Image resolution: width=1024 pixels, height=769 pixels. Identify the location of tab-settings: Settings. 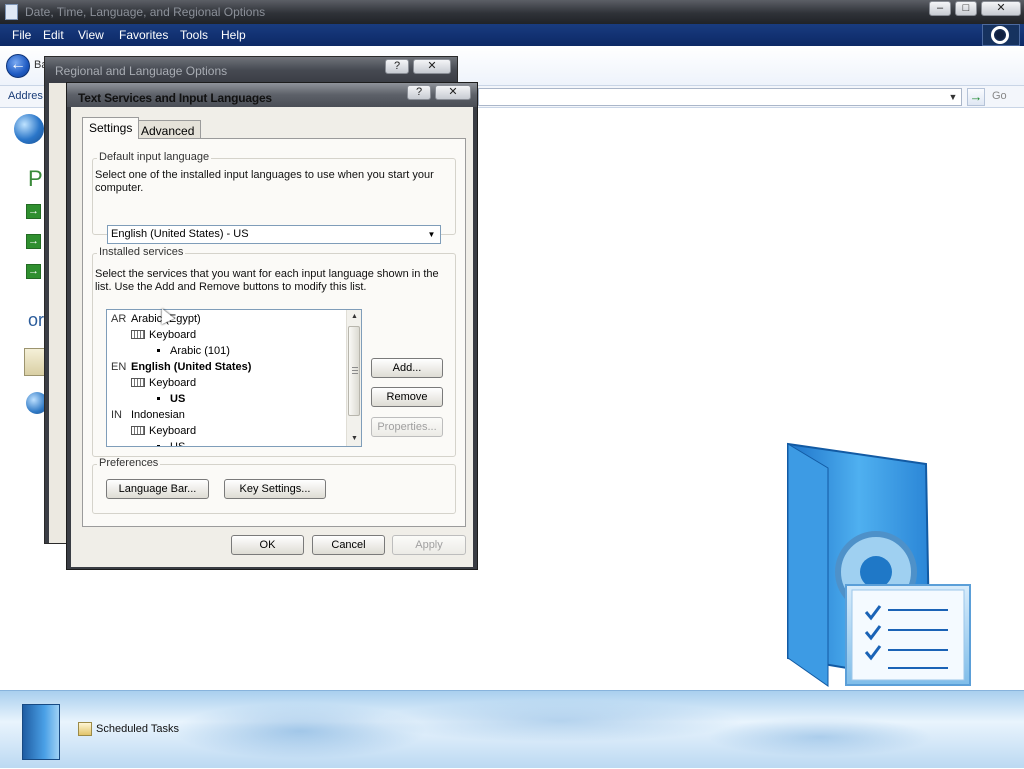
(111, 128).